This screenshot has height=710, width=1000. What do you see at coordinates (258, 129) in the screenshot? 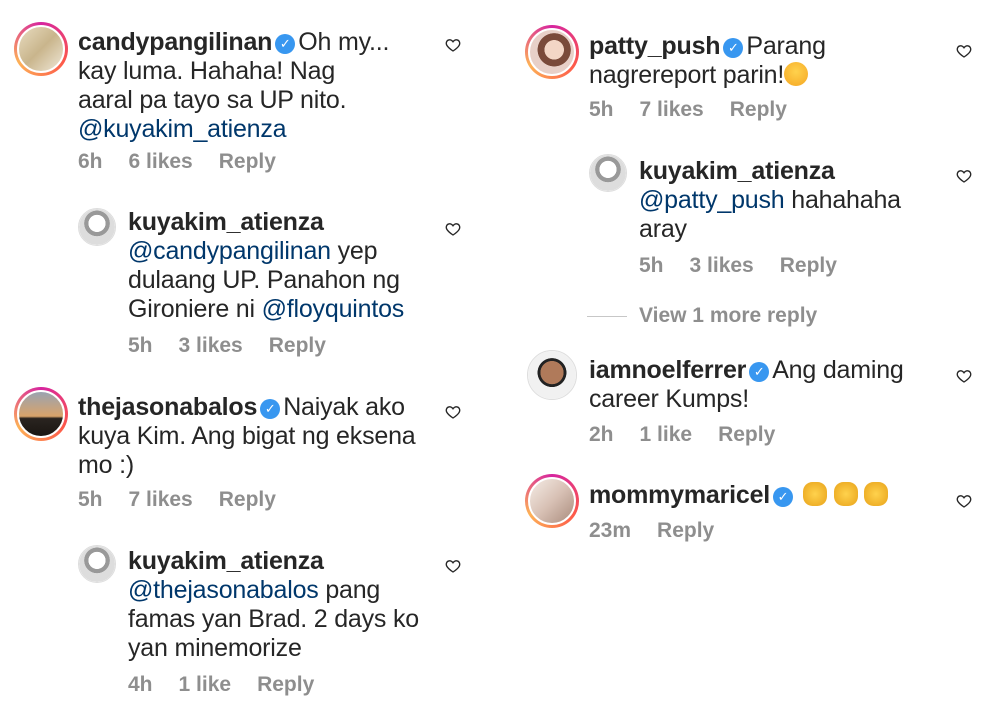
I see `mention-link: @kuyakim_atienza` at bounding box center [258, 129].